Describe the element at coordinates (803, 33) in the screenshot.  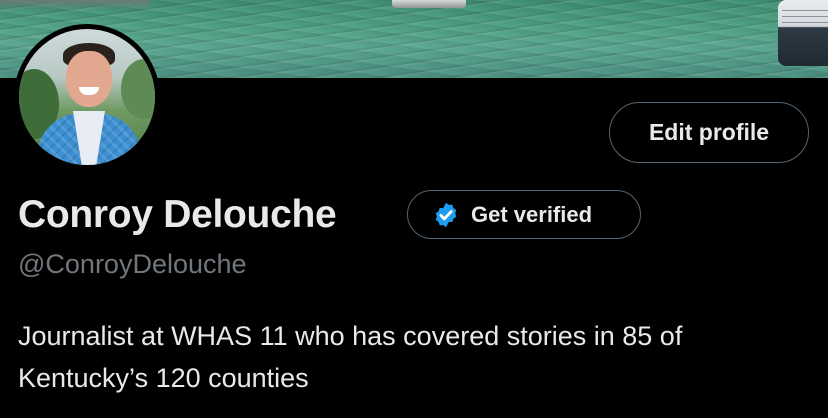
I see `banner-ship` at that location.